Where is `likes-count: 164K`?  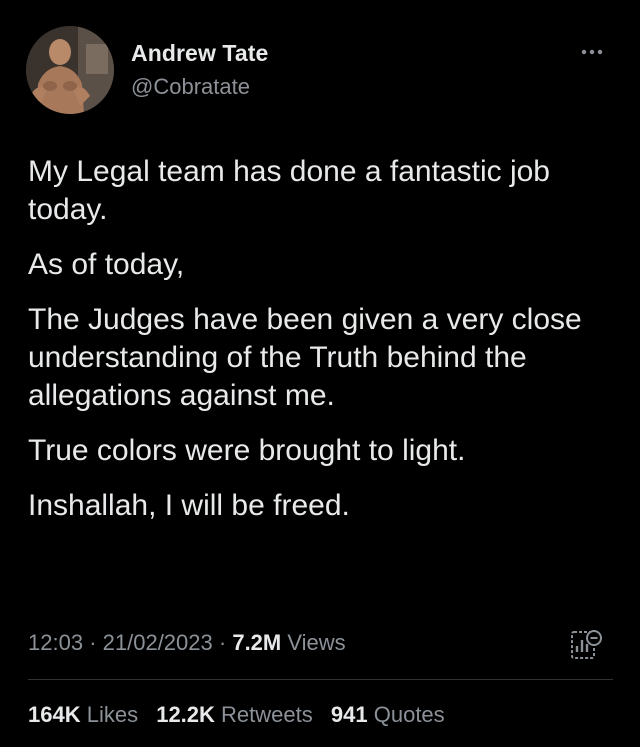
likes-count: 164K is located at coordinates (54, 714).